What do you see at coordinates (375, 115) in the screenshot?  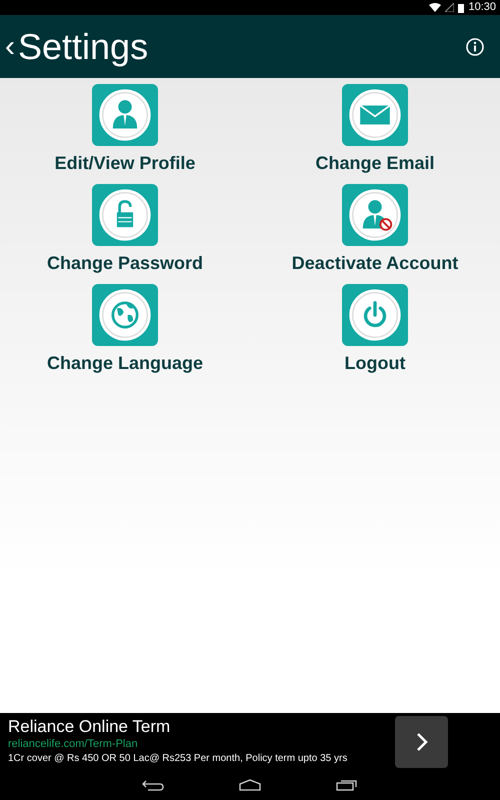 I see `envelope-icon` at bounding box center [375, 115].